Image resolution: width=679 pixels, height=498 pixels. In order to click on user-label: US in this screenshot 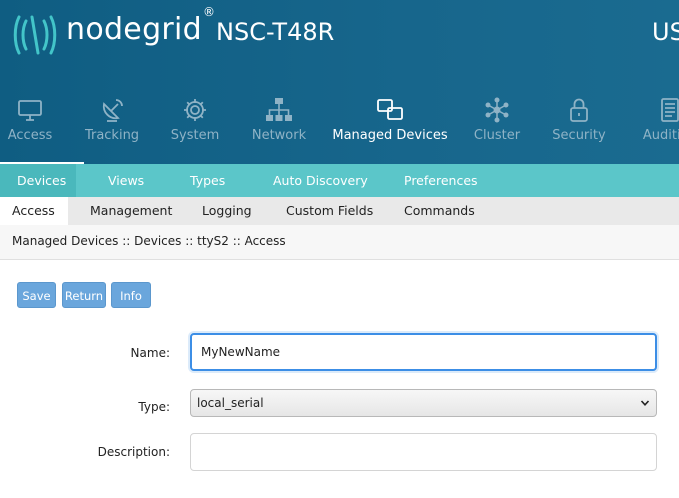, I will do `click(665, 32)`.